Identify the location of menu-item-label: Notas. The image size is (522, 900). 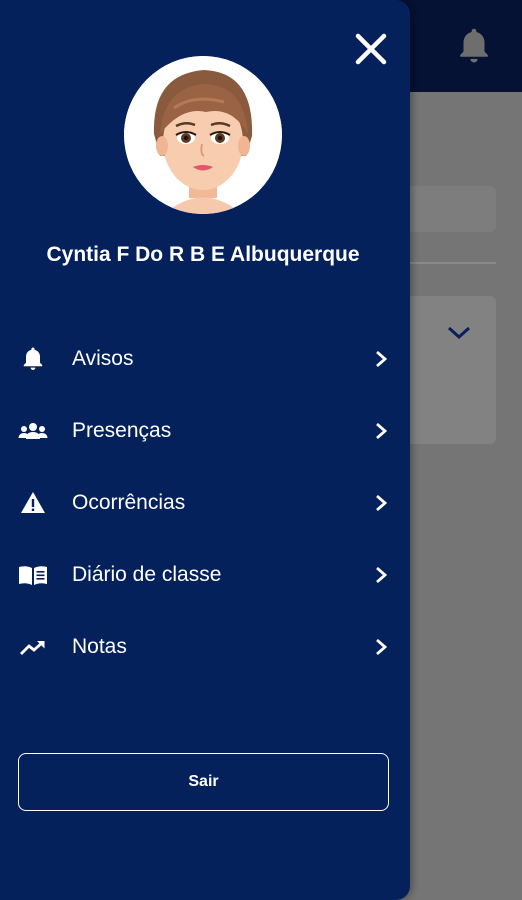
(99, 646).